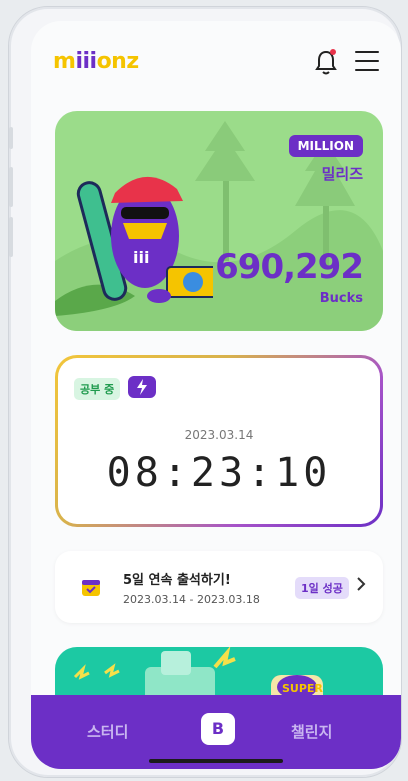 The width and height of the screenshot is (408, 781). I want to click on hamburger-menu-icon, so click(367, 61).